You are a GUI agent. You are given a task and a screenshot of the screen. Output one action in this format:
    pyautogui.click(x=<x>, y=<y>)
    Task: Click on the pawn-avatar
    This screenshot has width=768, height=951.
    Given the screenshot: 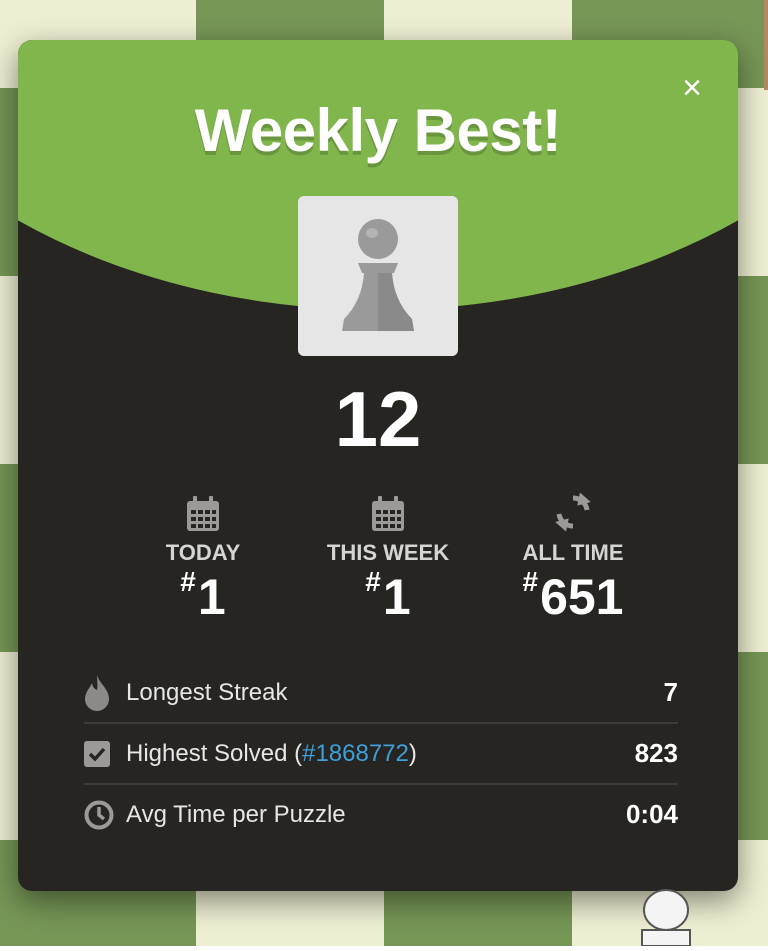 What is the action you would take?
    pyautogui.click(x=378, y=276)
    